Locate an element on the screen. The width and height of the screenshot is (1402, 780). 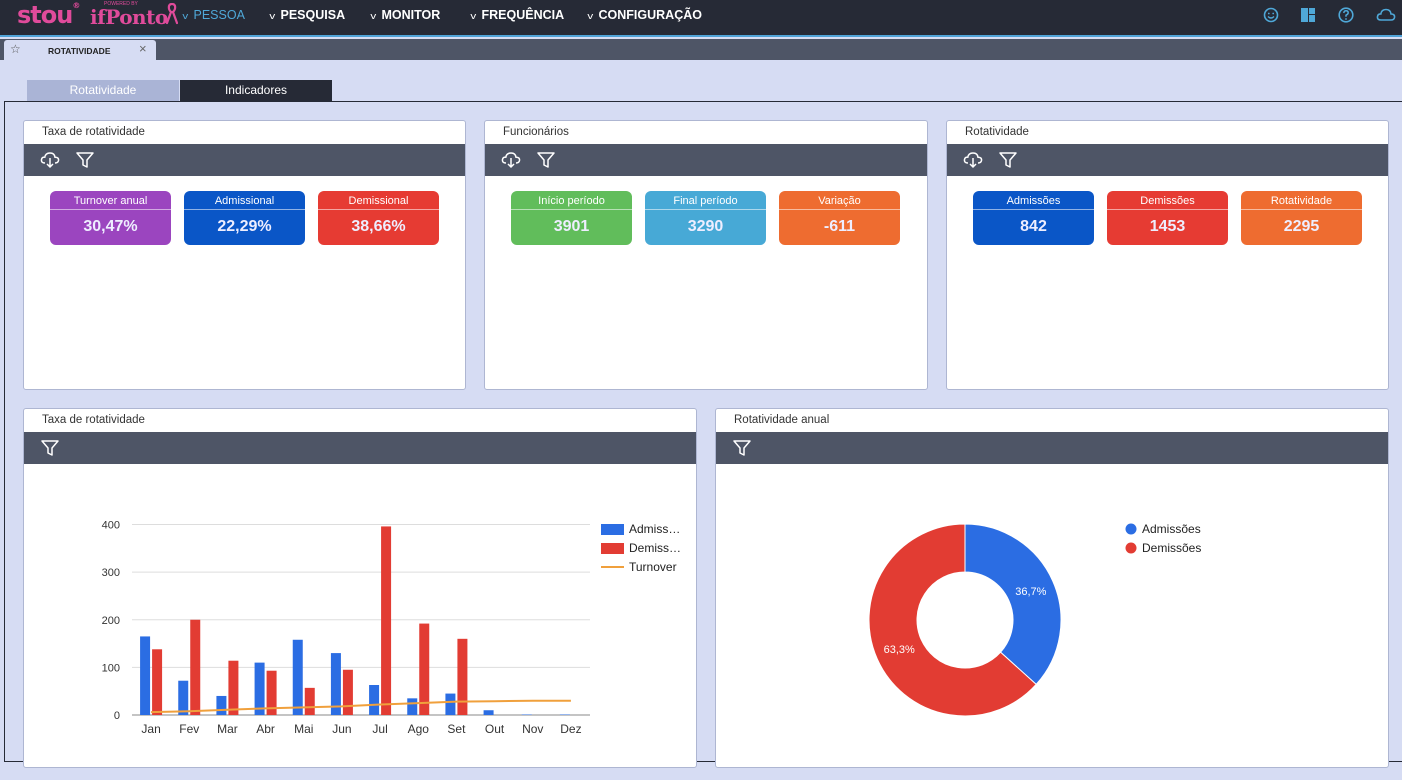
tab-label: ROTATIVIDADE is located at coordinates (79, 51).